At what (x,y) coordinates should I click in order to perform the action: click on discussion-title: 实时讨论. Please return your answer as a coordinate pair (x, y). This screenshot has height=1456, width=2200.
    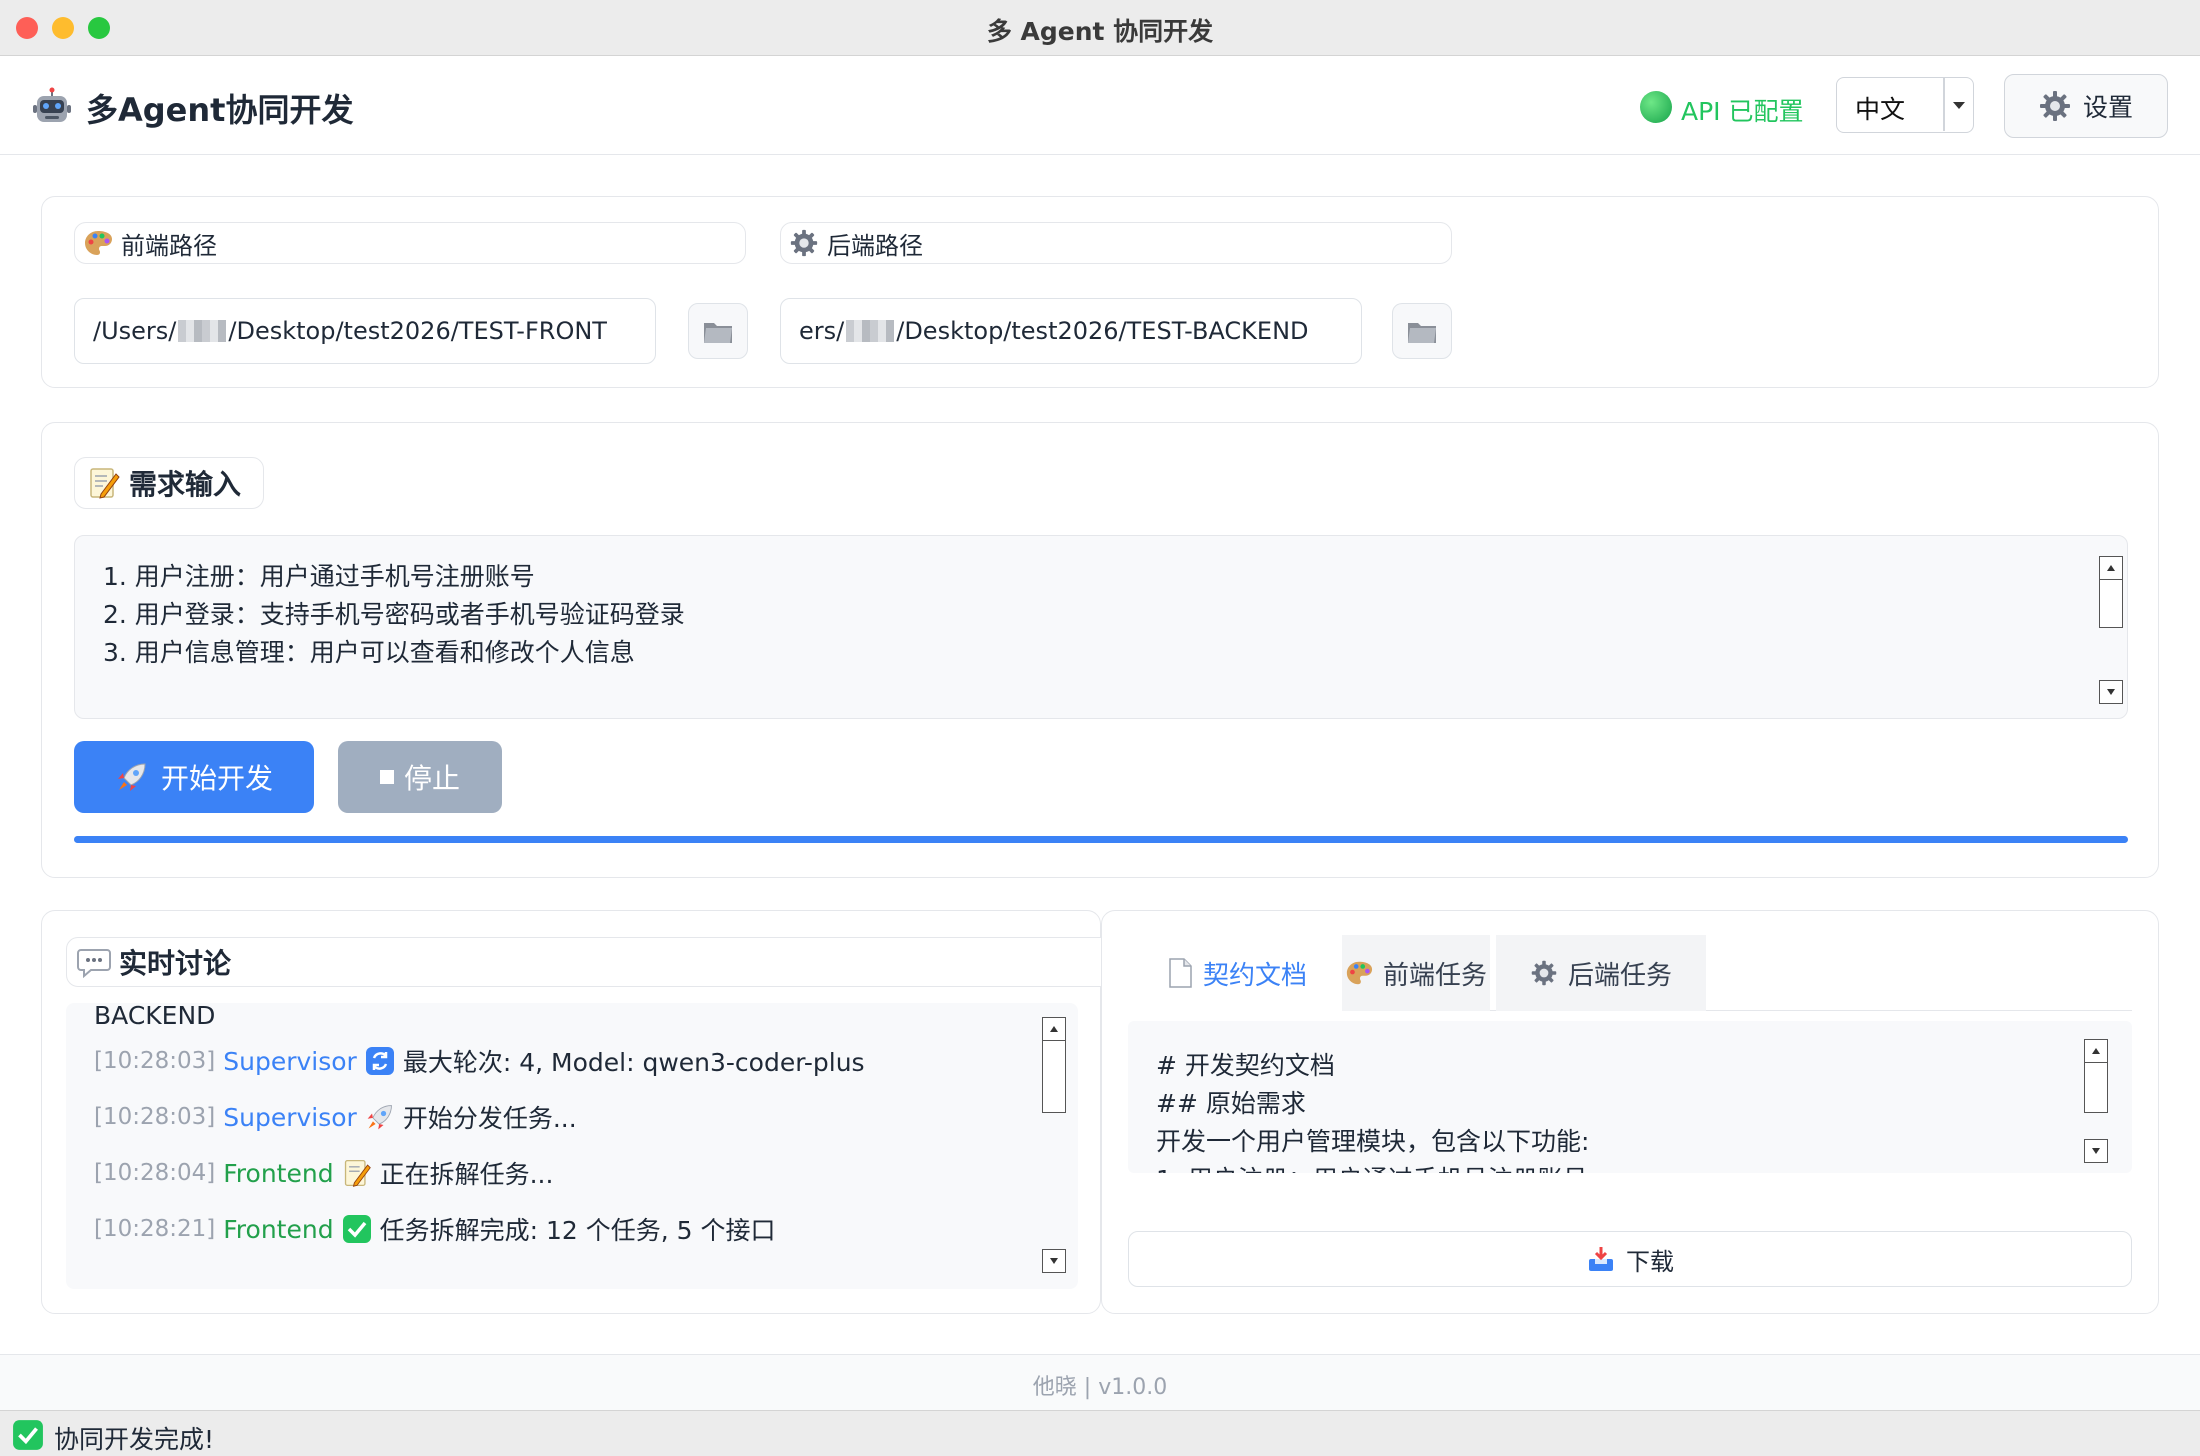
    Looking at the image, I should click on (591, 962).